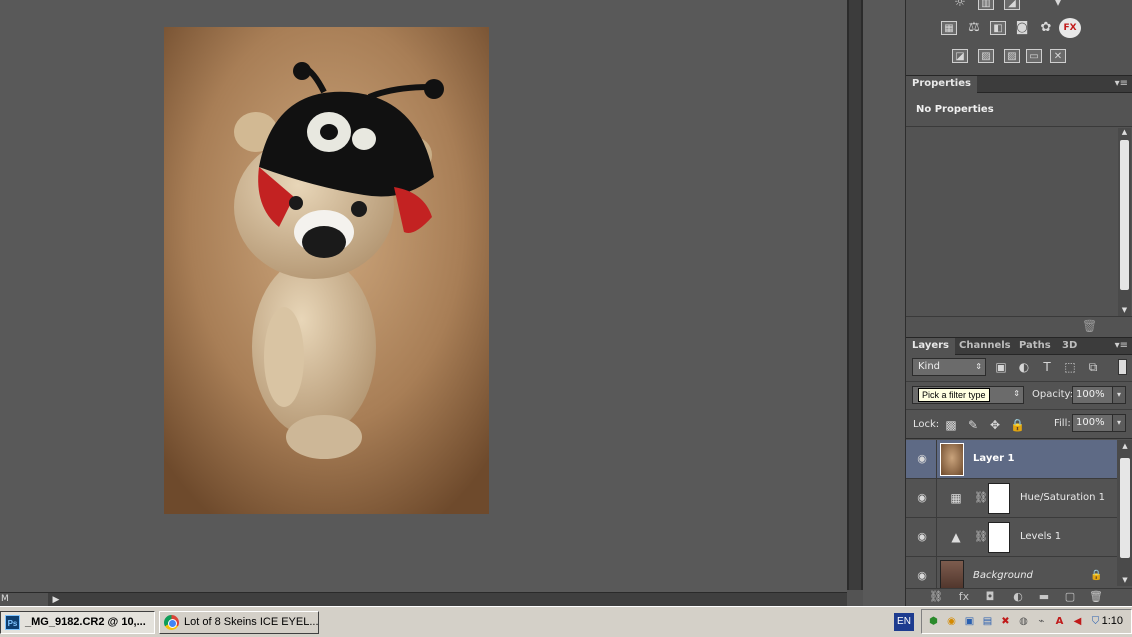 This screenshot has width=1132, height=637. I want to click on properties-scrollbar: ▲ ▼, so click(1124, 222).